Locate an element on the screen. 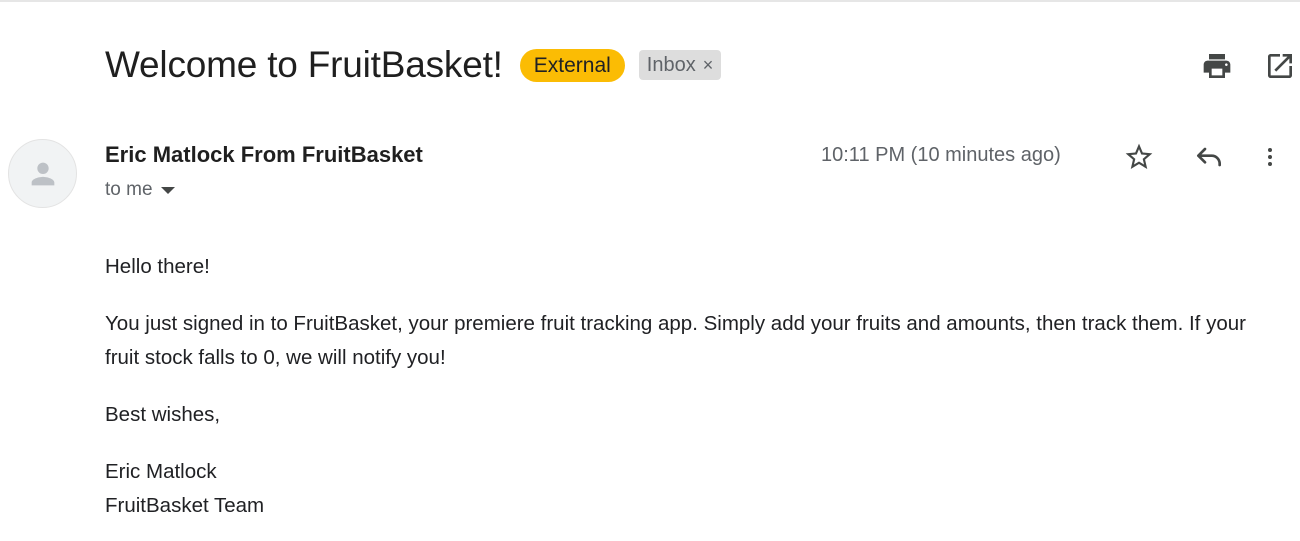 This screenshot has width=1300, height=541. subject-row: Welcome to FruitBasket! External Inbox × is located at coordinates (413, 65).